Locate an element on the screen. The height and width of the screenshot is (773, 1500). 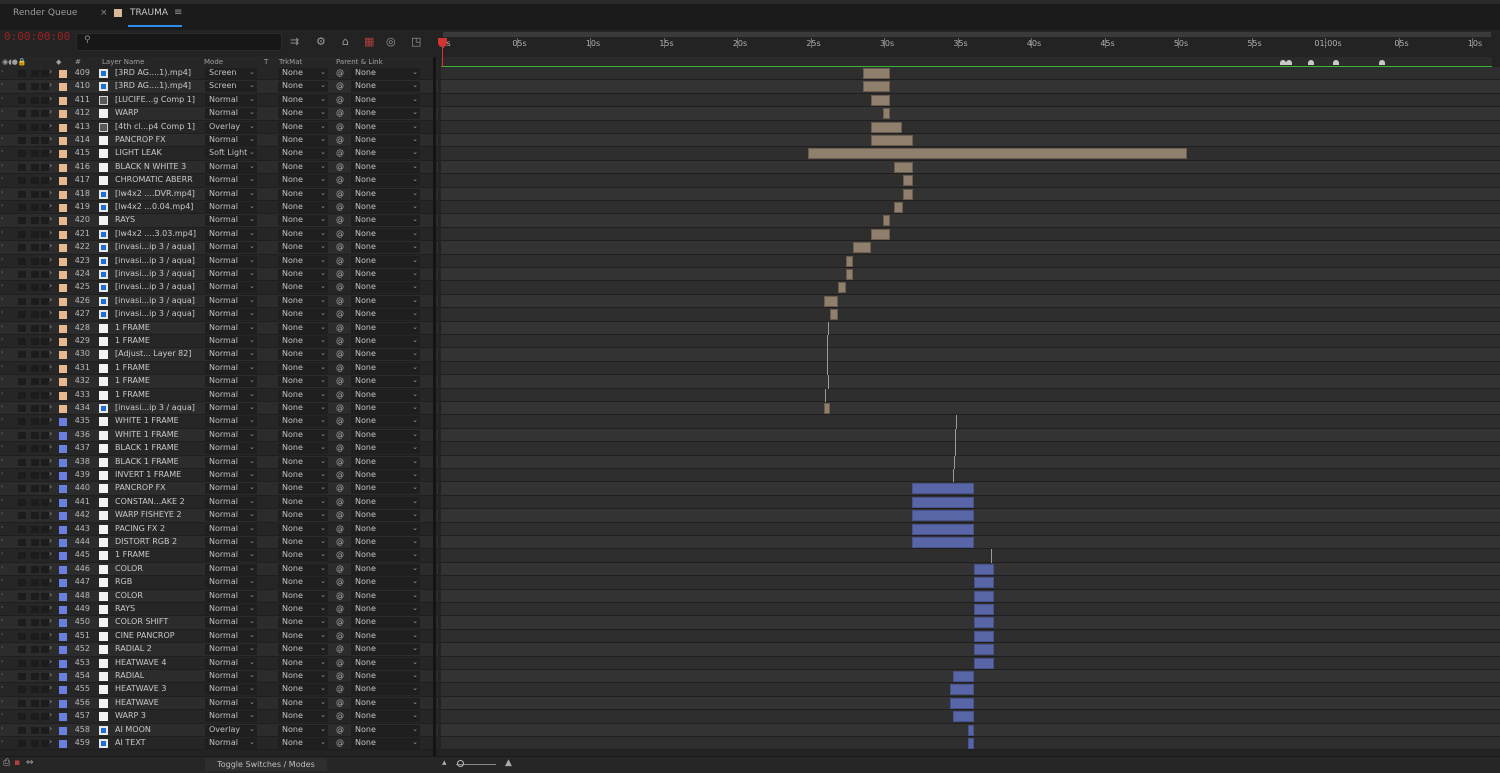
layer-name: [invasi...ip 3 / aqua] is located at coordinates (158, 300).